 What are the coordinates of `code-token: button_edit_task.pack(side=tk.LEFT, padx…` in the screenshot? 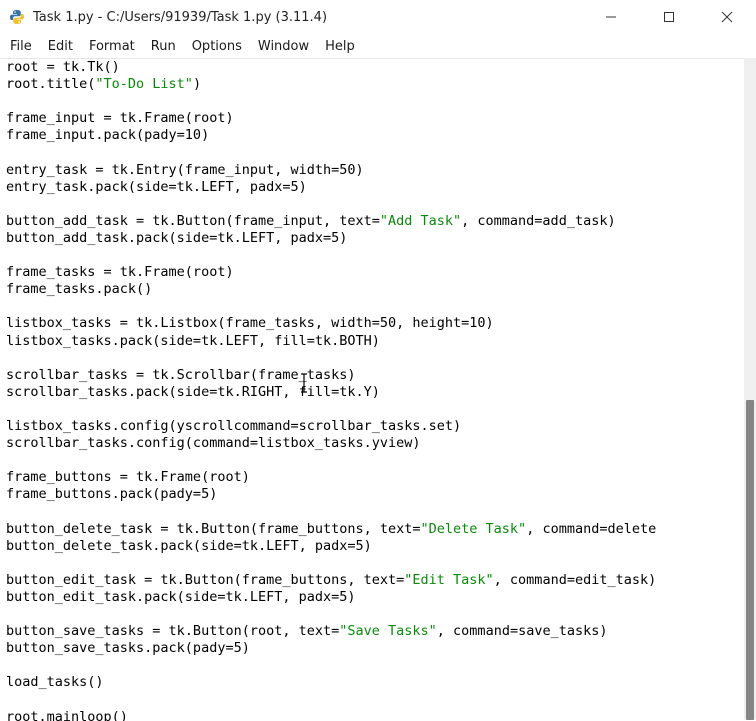 It's located at (181, 596).